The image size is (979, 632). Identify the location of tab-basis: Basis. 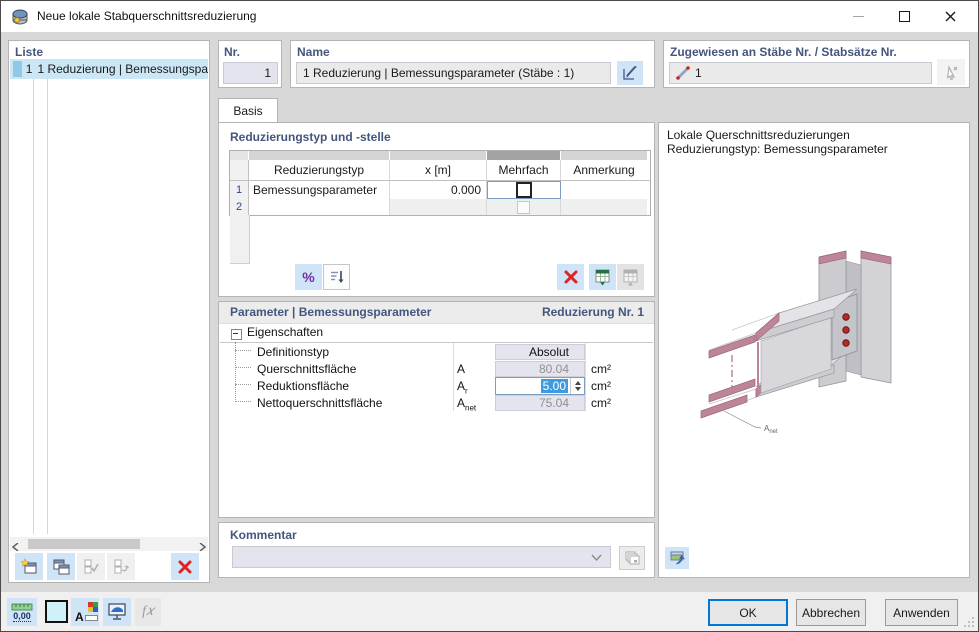
(248, 110).